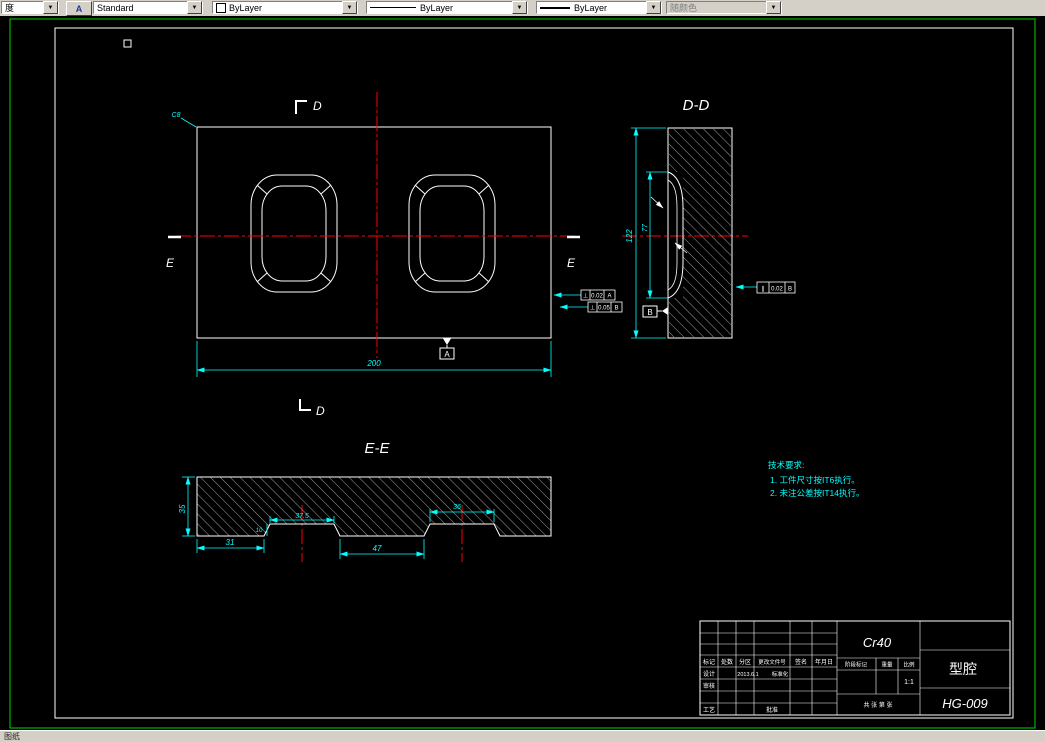 This screenshot has height=742, width=1045. Describe the element at coordinates (856, 665) in the screenshot. I see `tb-stage: 阶段标记` at that location.